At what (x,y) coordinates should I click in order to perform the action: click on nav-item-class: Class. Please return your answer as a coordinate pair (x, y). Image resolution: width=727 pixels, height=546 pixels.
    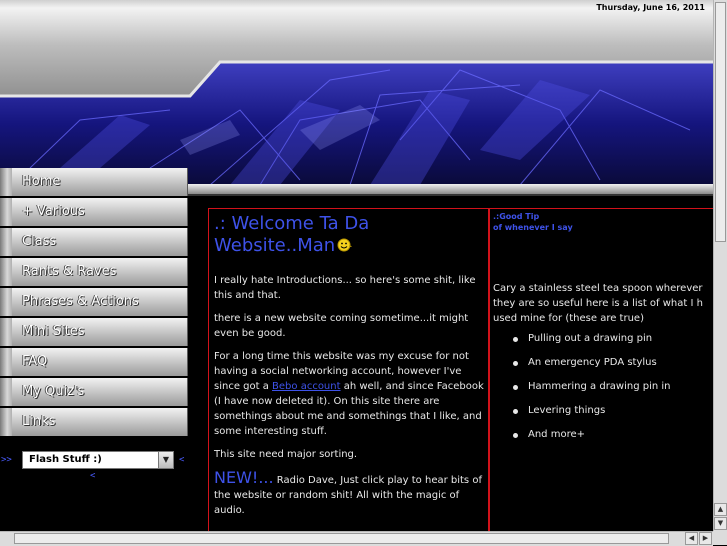
    Looking at the image, I should click on (94, 242).